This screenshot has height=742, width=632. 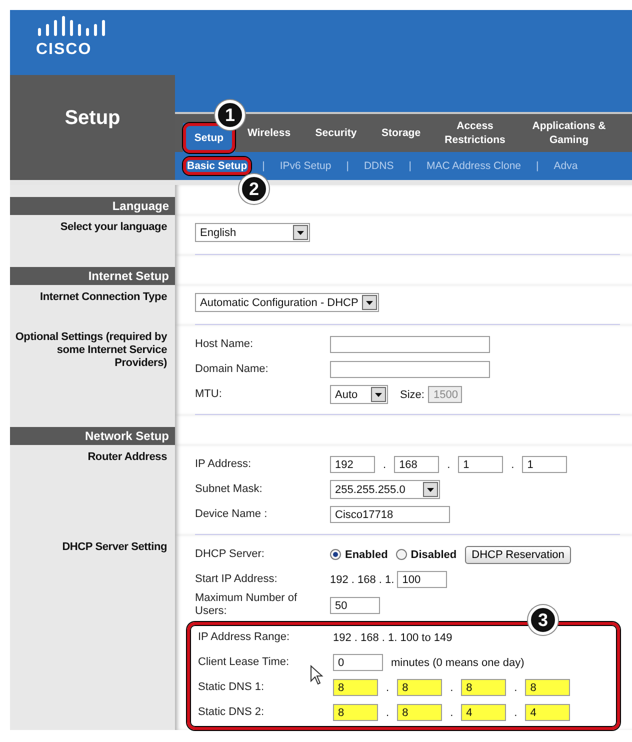 What do you see at coordinates (232, 369) in the screenshot?
I see `field-label: Domain Name:` at bounding box center [232, 369].